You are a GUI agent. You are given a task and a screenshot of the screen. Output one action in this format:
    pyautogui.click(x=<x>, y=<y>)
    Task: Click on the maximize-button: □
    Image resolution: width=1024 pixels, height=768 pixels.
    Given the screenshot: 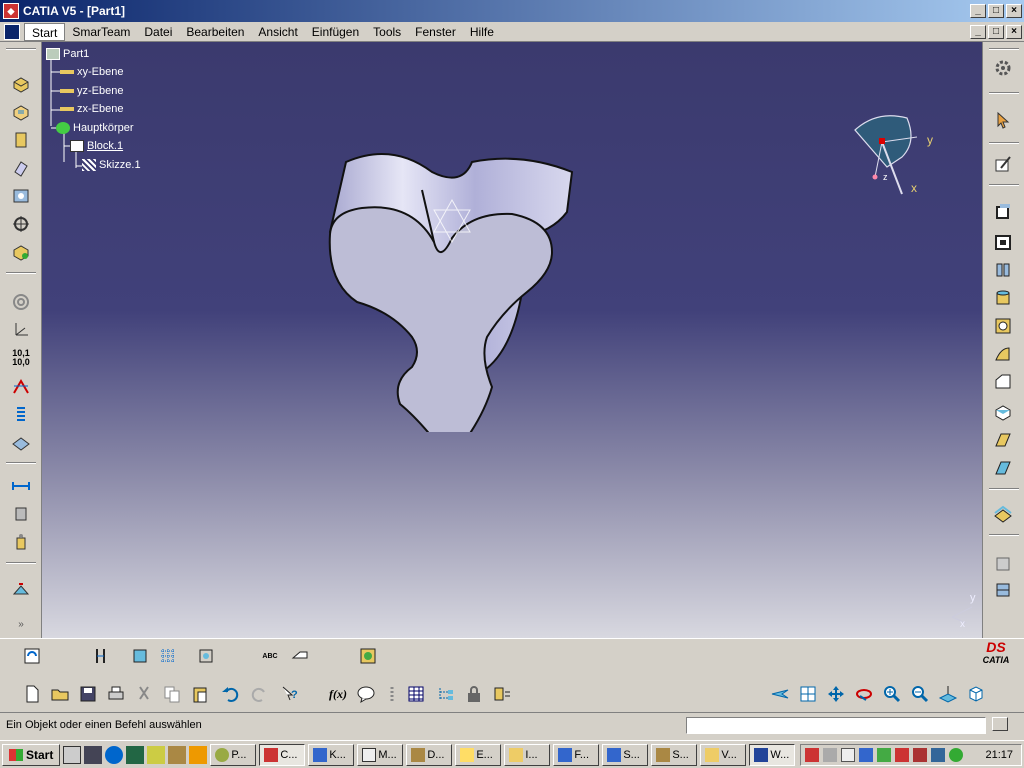 What is the action you would take?
    pyautogui.click(x=996, y=11)
    